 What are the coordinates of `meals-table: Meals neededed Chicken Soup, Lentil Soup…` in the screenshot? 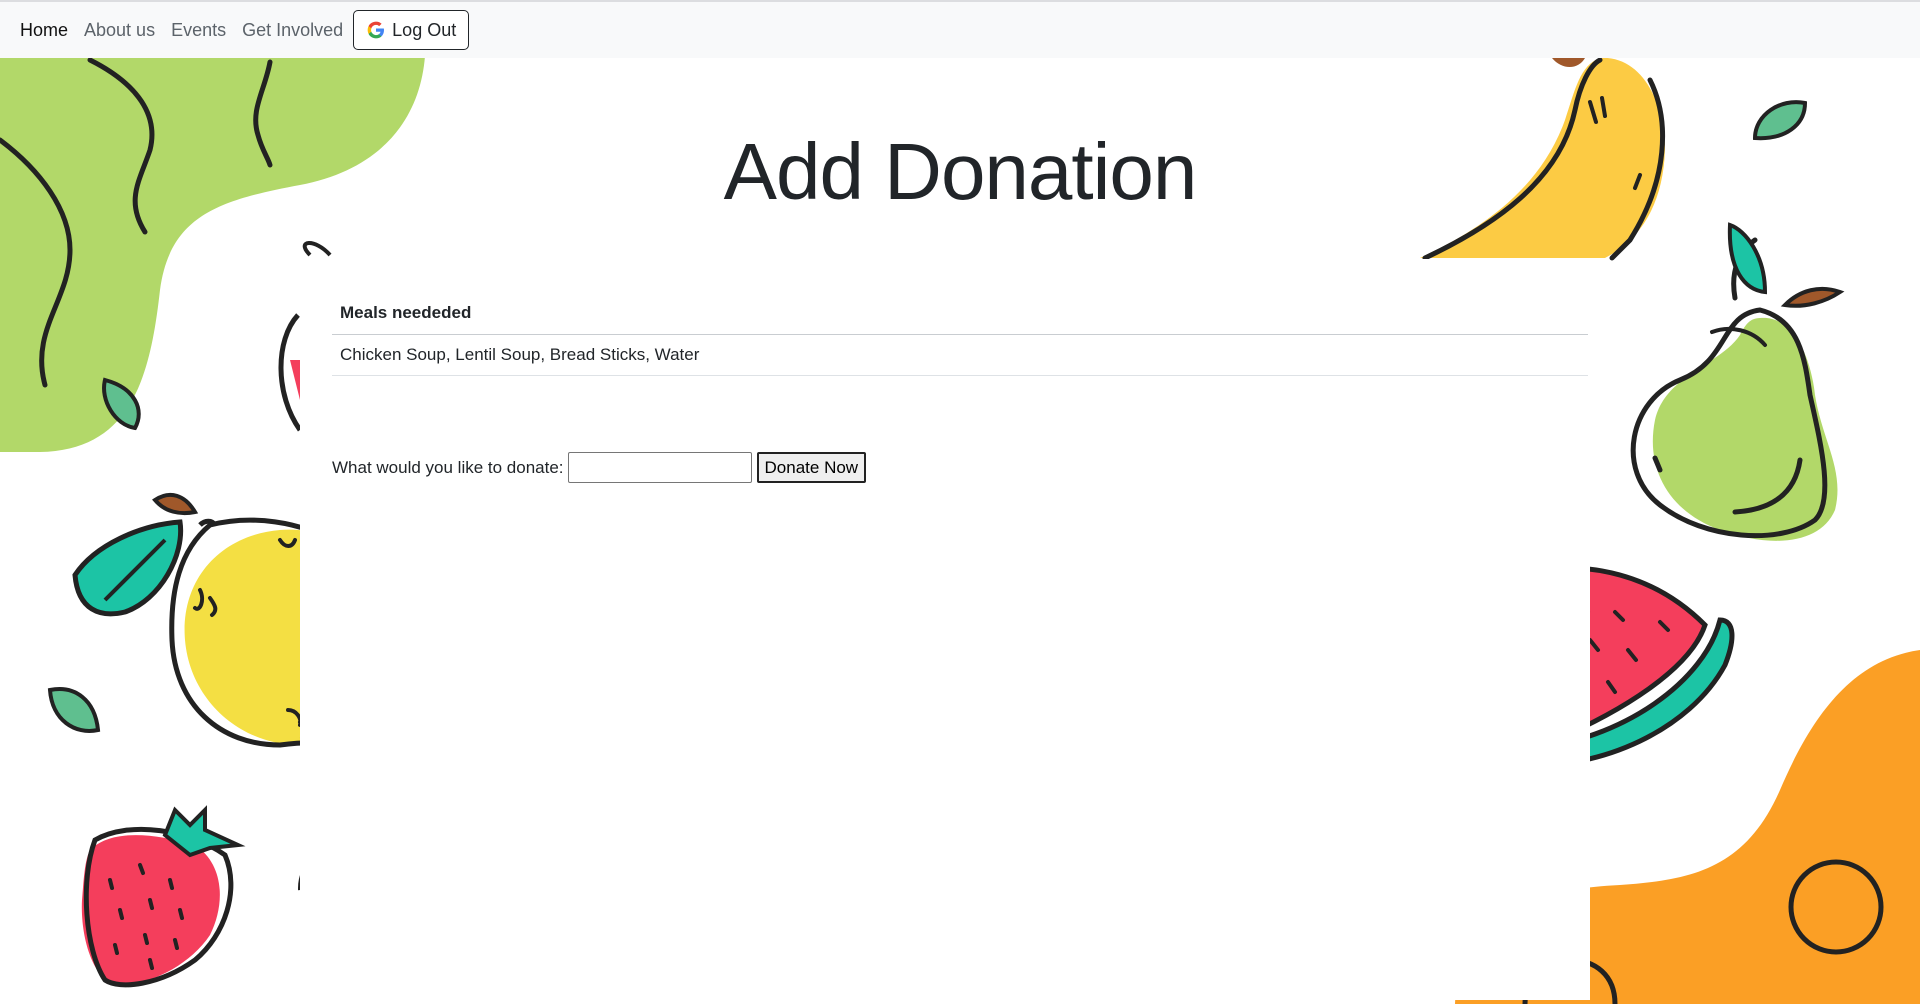 It's located at (960, 334).